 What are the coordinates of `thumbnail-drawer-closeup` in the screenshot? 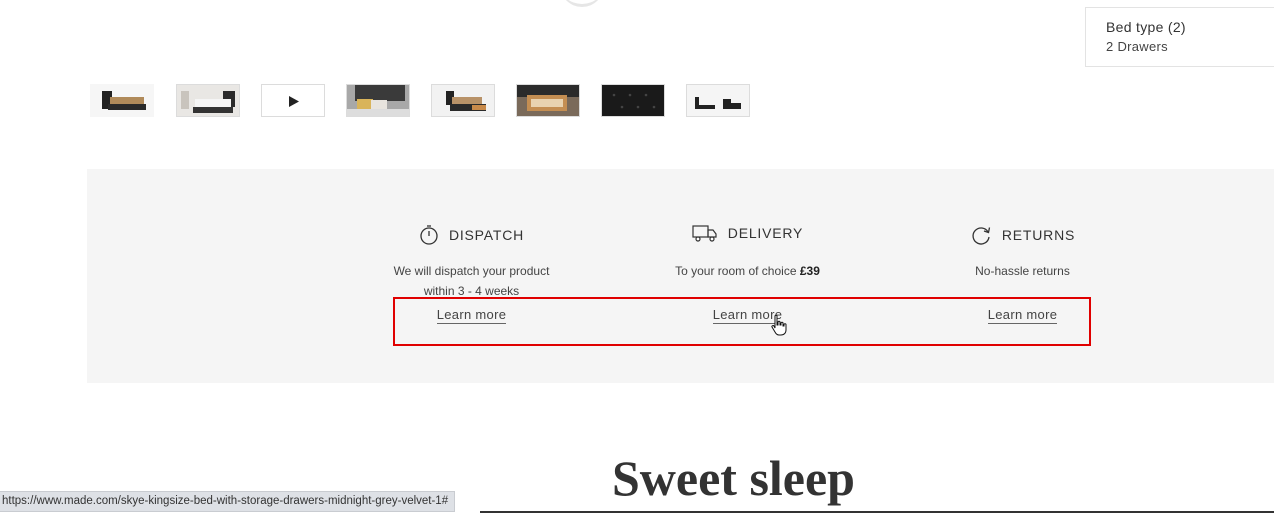 It's located at (548, 100).